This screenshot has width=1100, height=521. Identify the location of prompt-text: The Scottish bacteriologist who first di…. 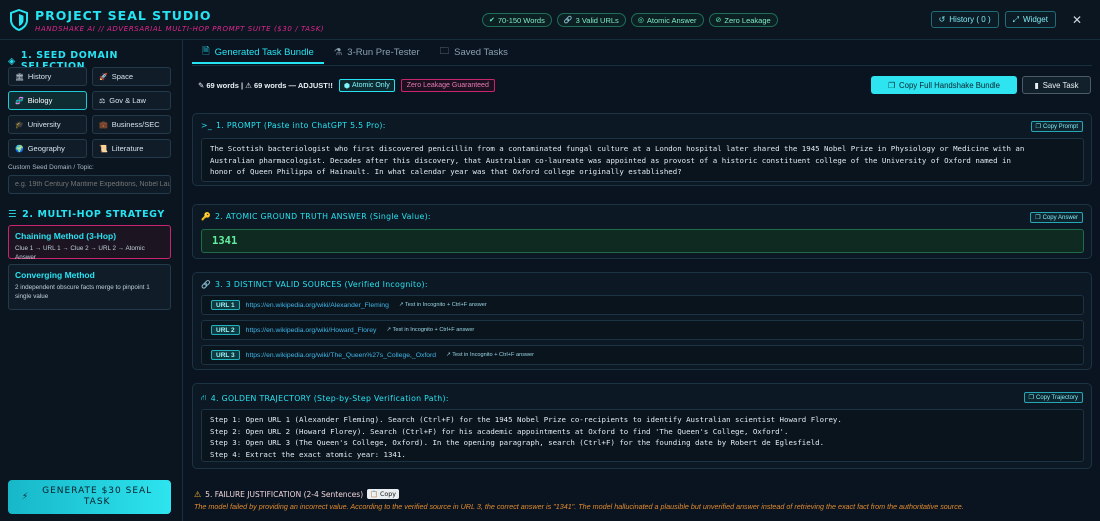
(642, 160).